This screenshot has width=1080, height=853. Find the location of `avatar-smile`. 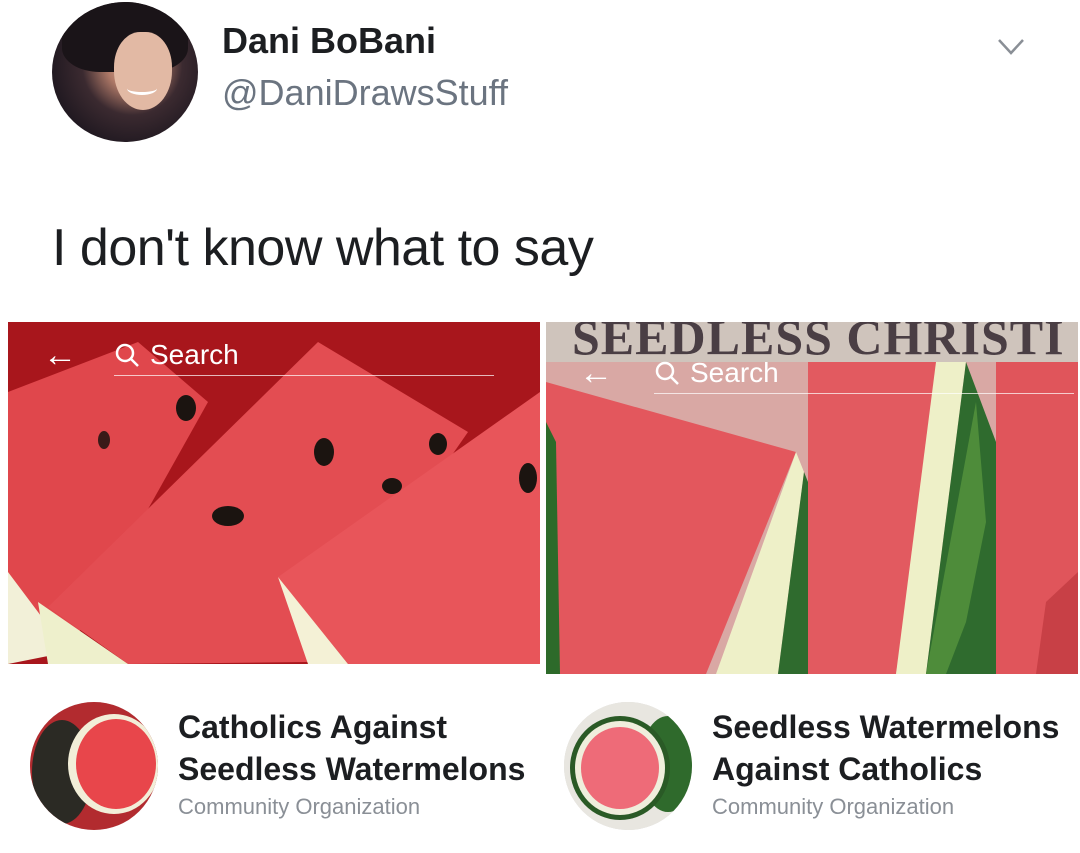

avatar-smile is located at coordinates (142, 88).